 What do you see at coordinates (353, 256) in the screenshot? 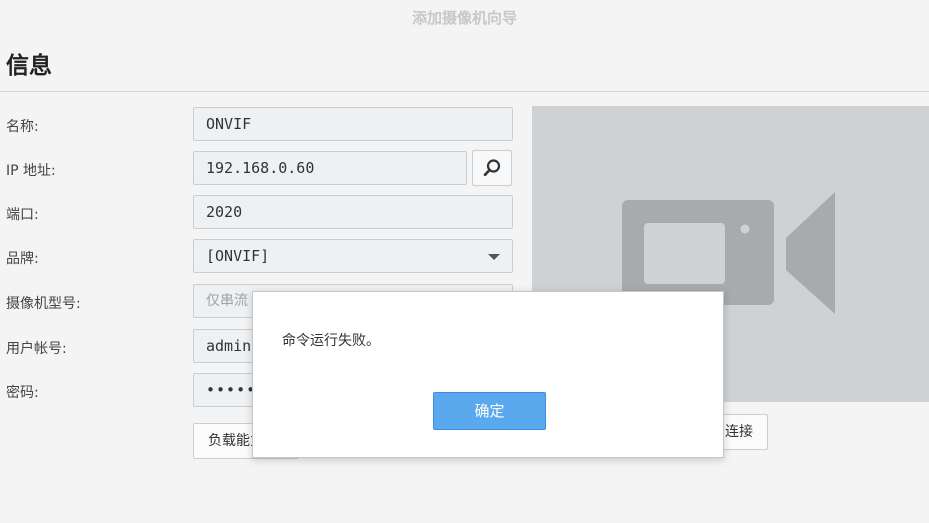
I see `brand-select: [ONVIF]` at bounding box center [353, 256].